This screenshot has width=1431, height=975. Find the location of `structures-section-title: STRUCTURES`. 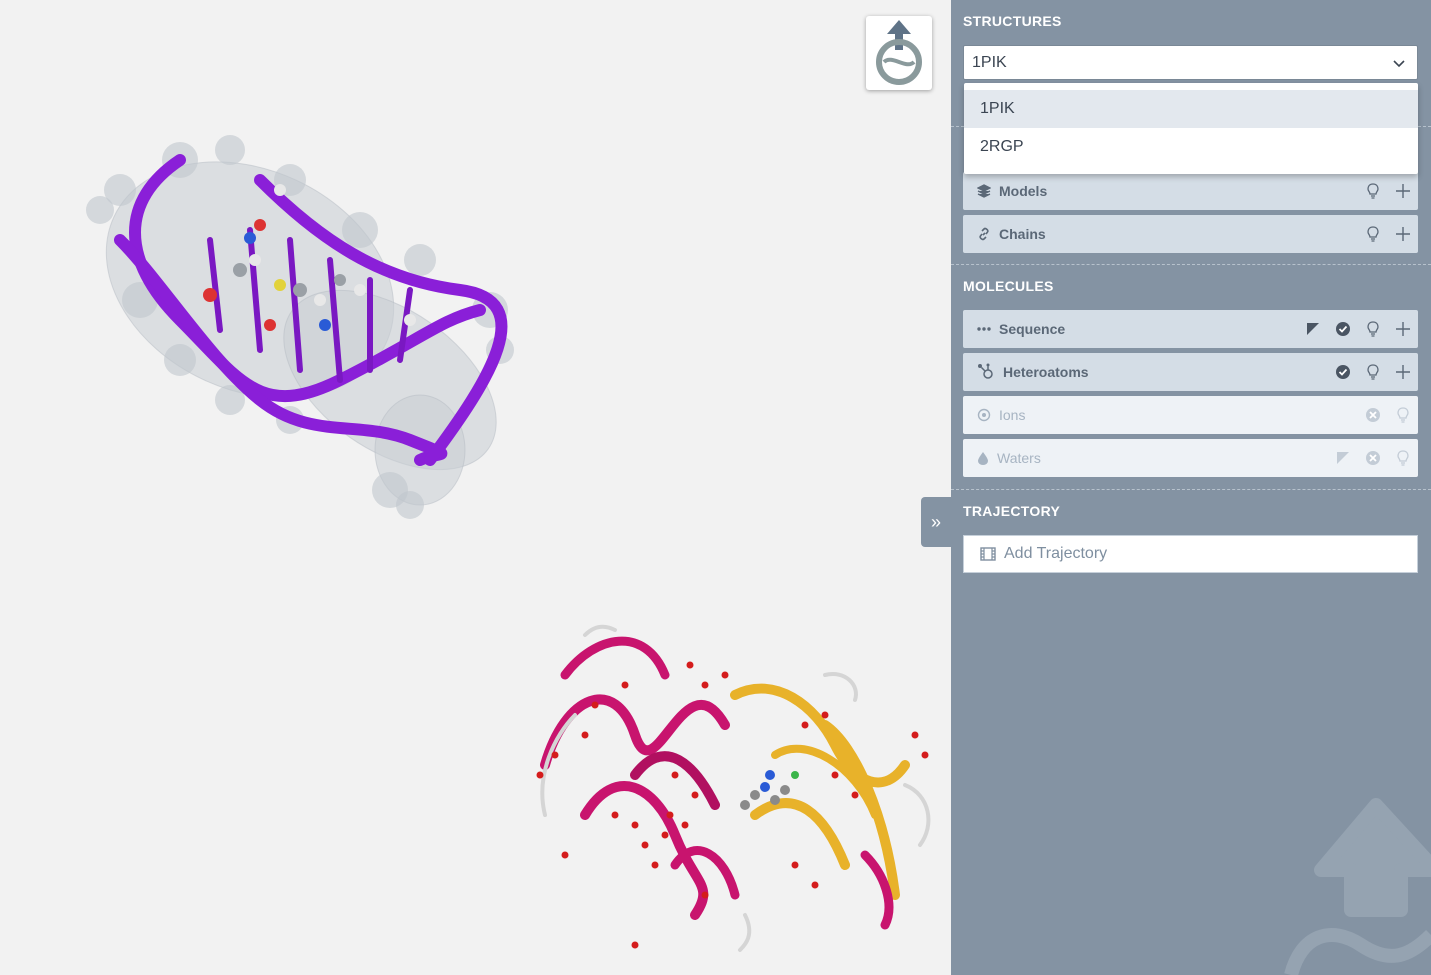

structures-section-title: STRUCTURES is located at coordinates (1012, 21).